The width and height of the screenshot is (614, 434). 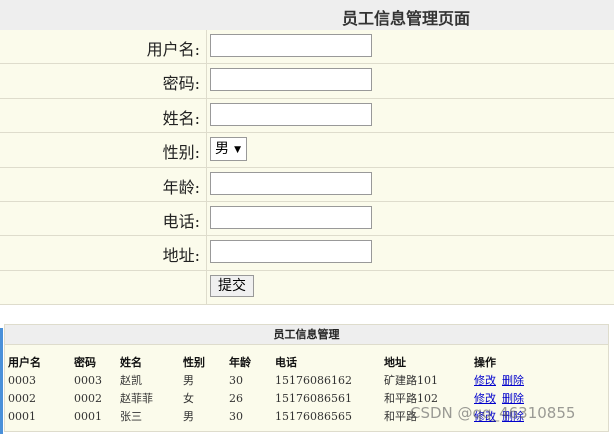 I want to click on cell-username: 0001, so click(x=22, y=416).